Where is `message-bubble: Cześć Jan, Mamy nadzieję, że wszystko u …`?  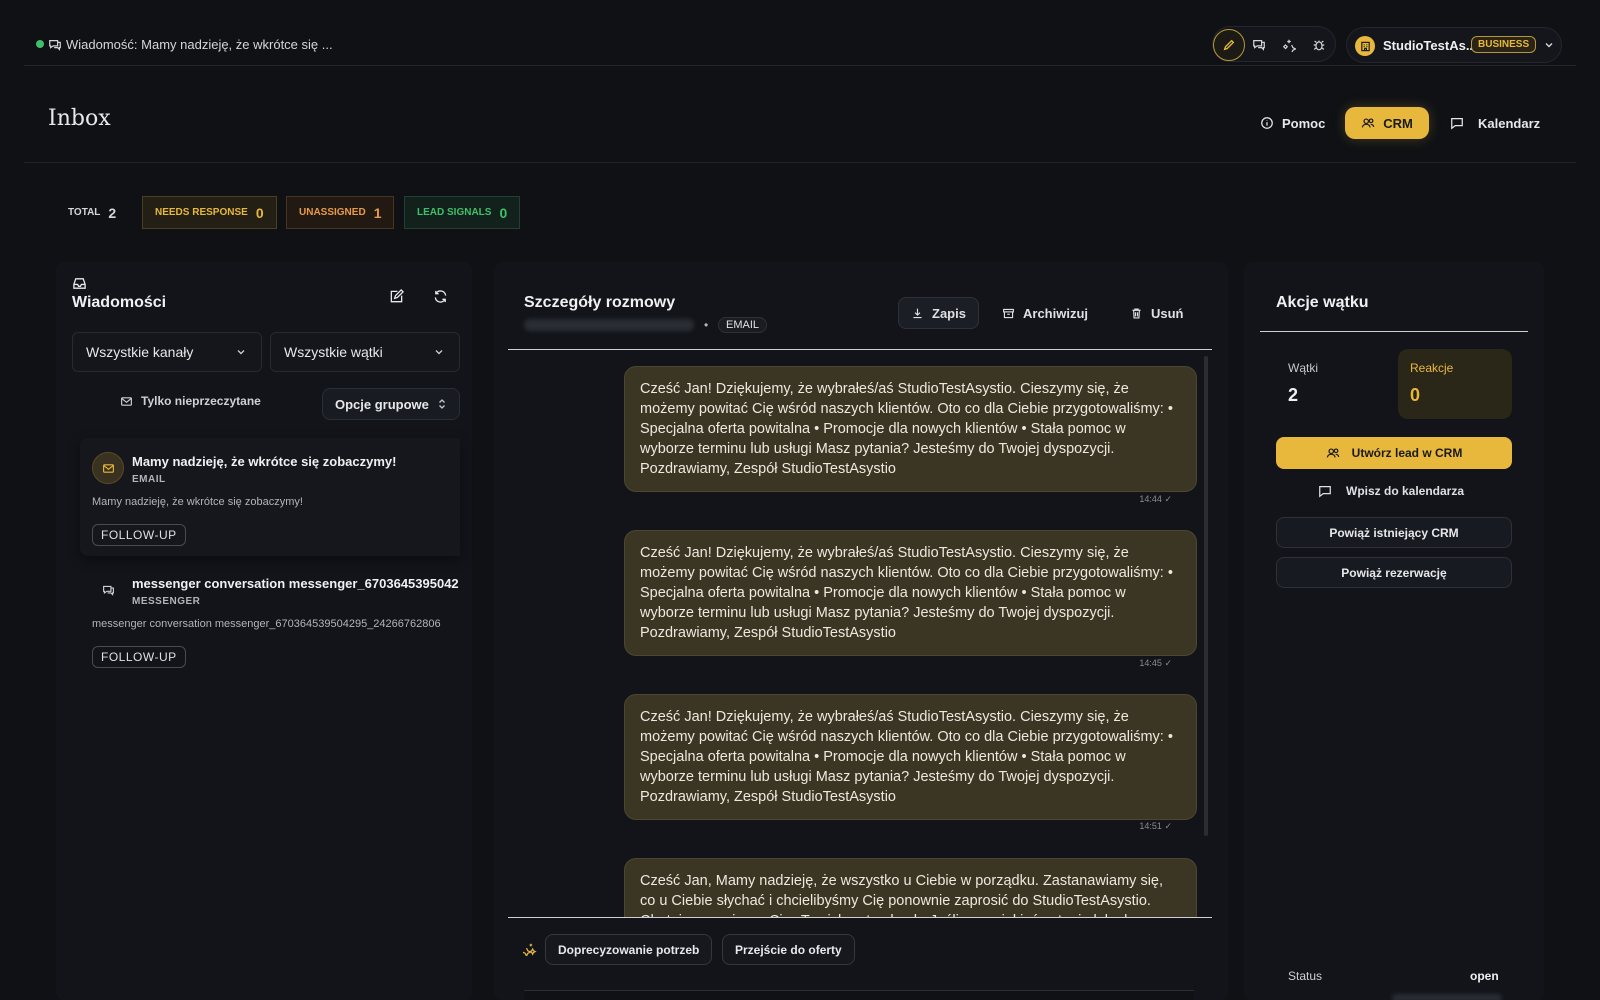 message-bubble: Cześć Jan, Mamy nadzieję, że wszystko u … is located at coordinates (910, 887).